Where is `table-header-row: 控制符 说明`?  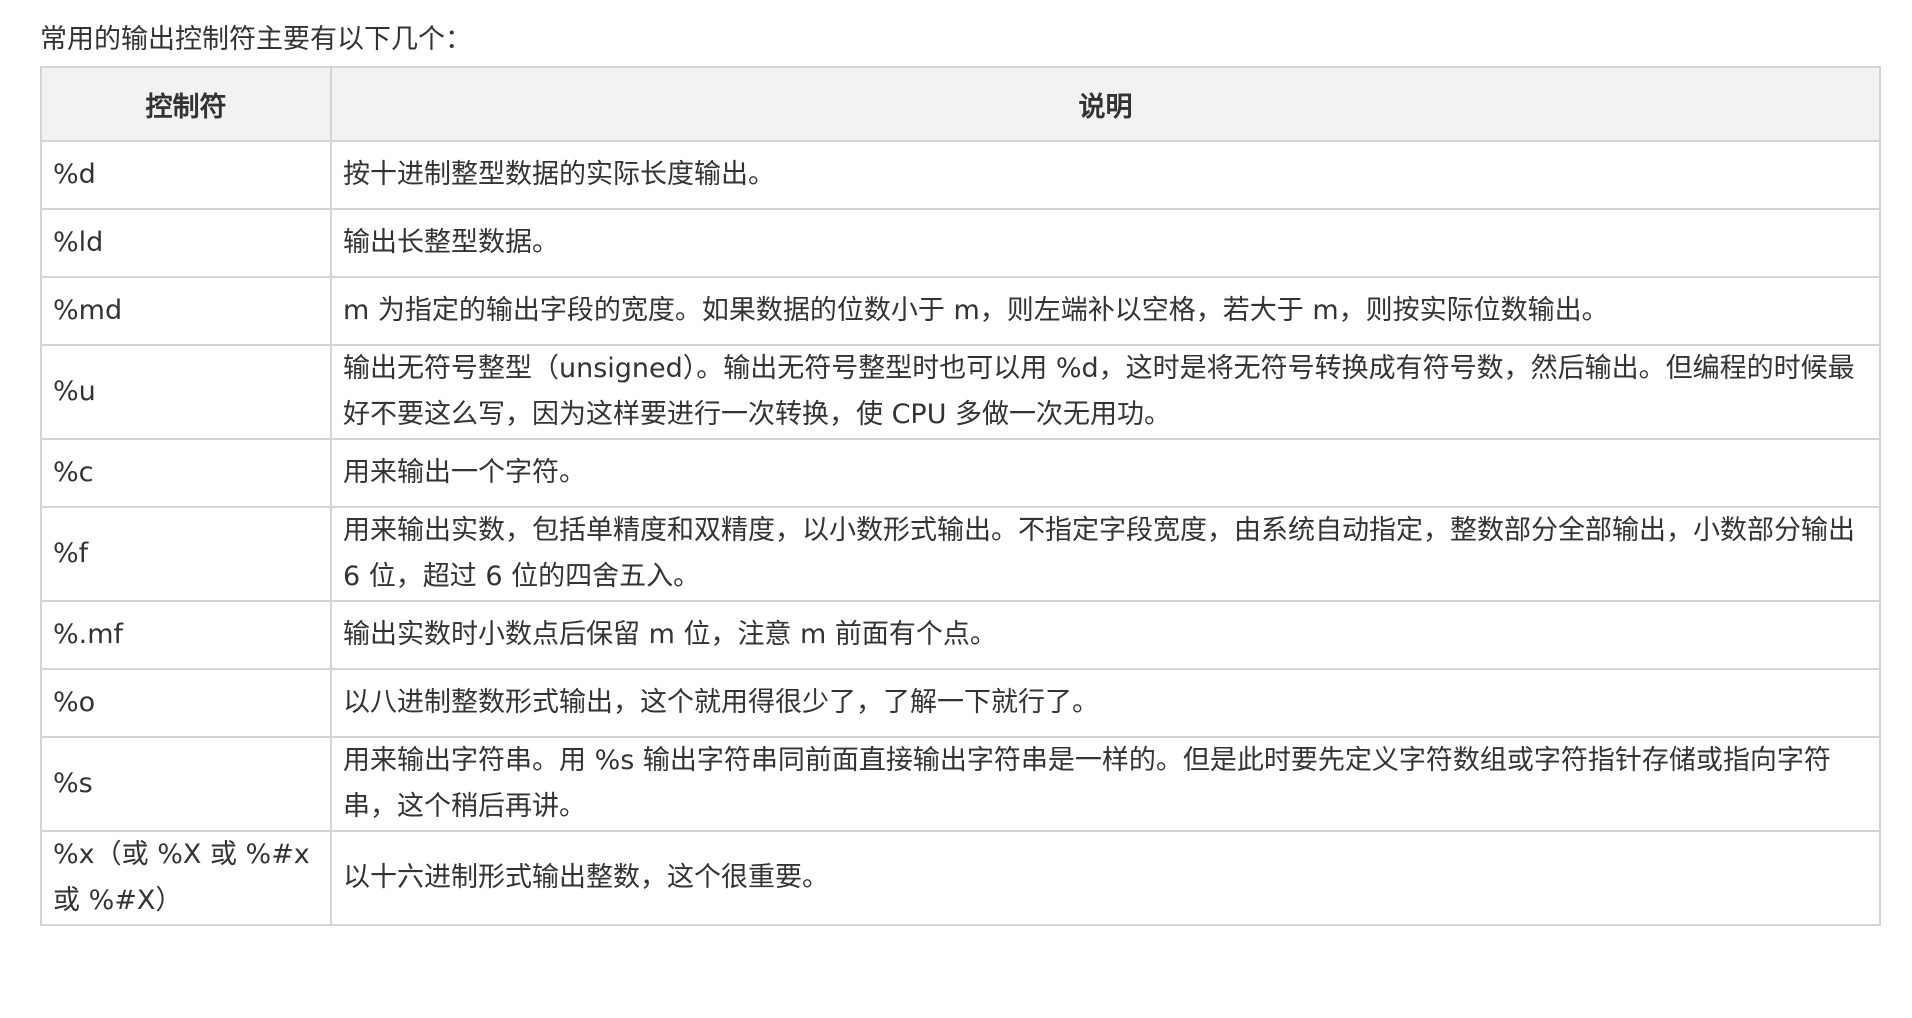 table-header-row: 控制符 说明 is located at coordinates (960, 104).